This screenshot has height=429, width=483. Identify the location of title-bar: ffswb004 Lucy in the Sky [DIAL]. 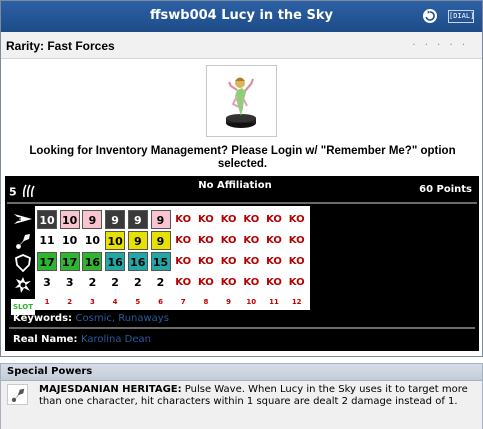
(241, 16).